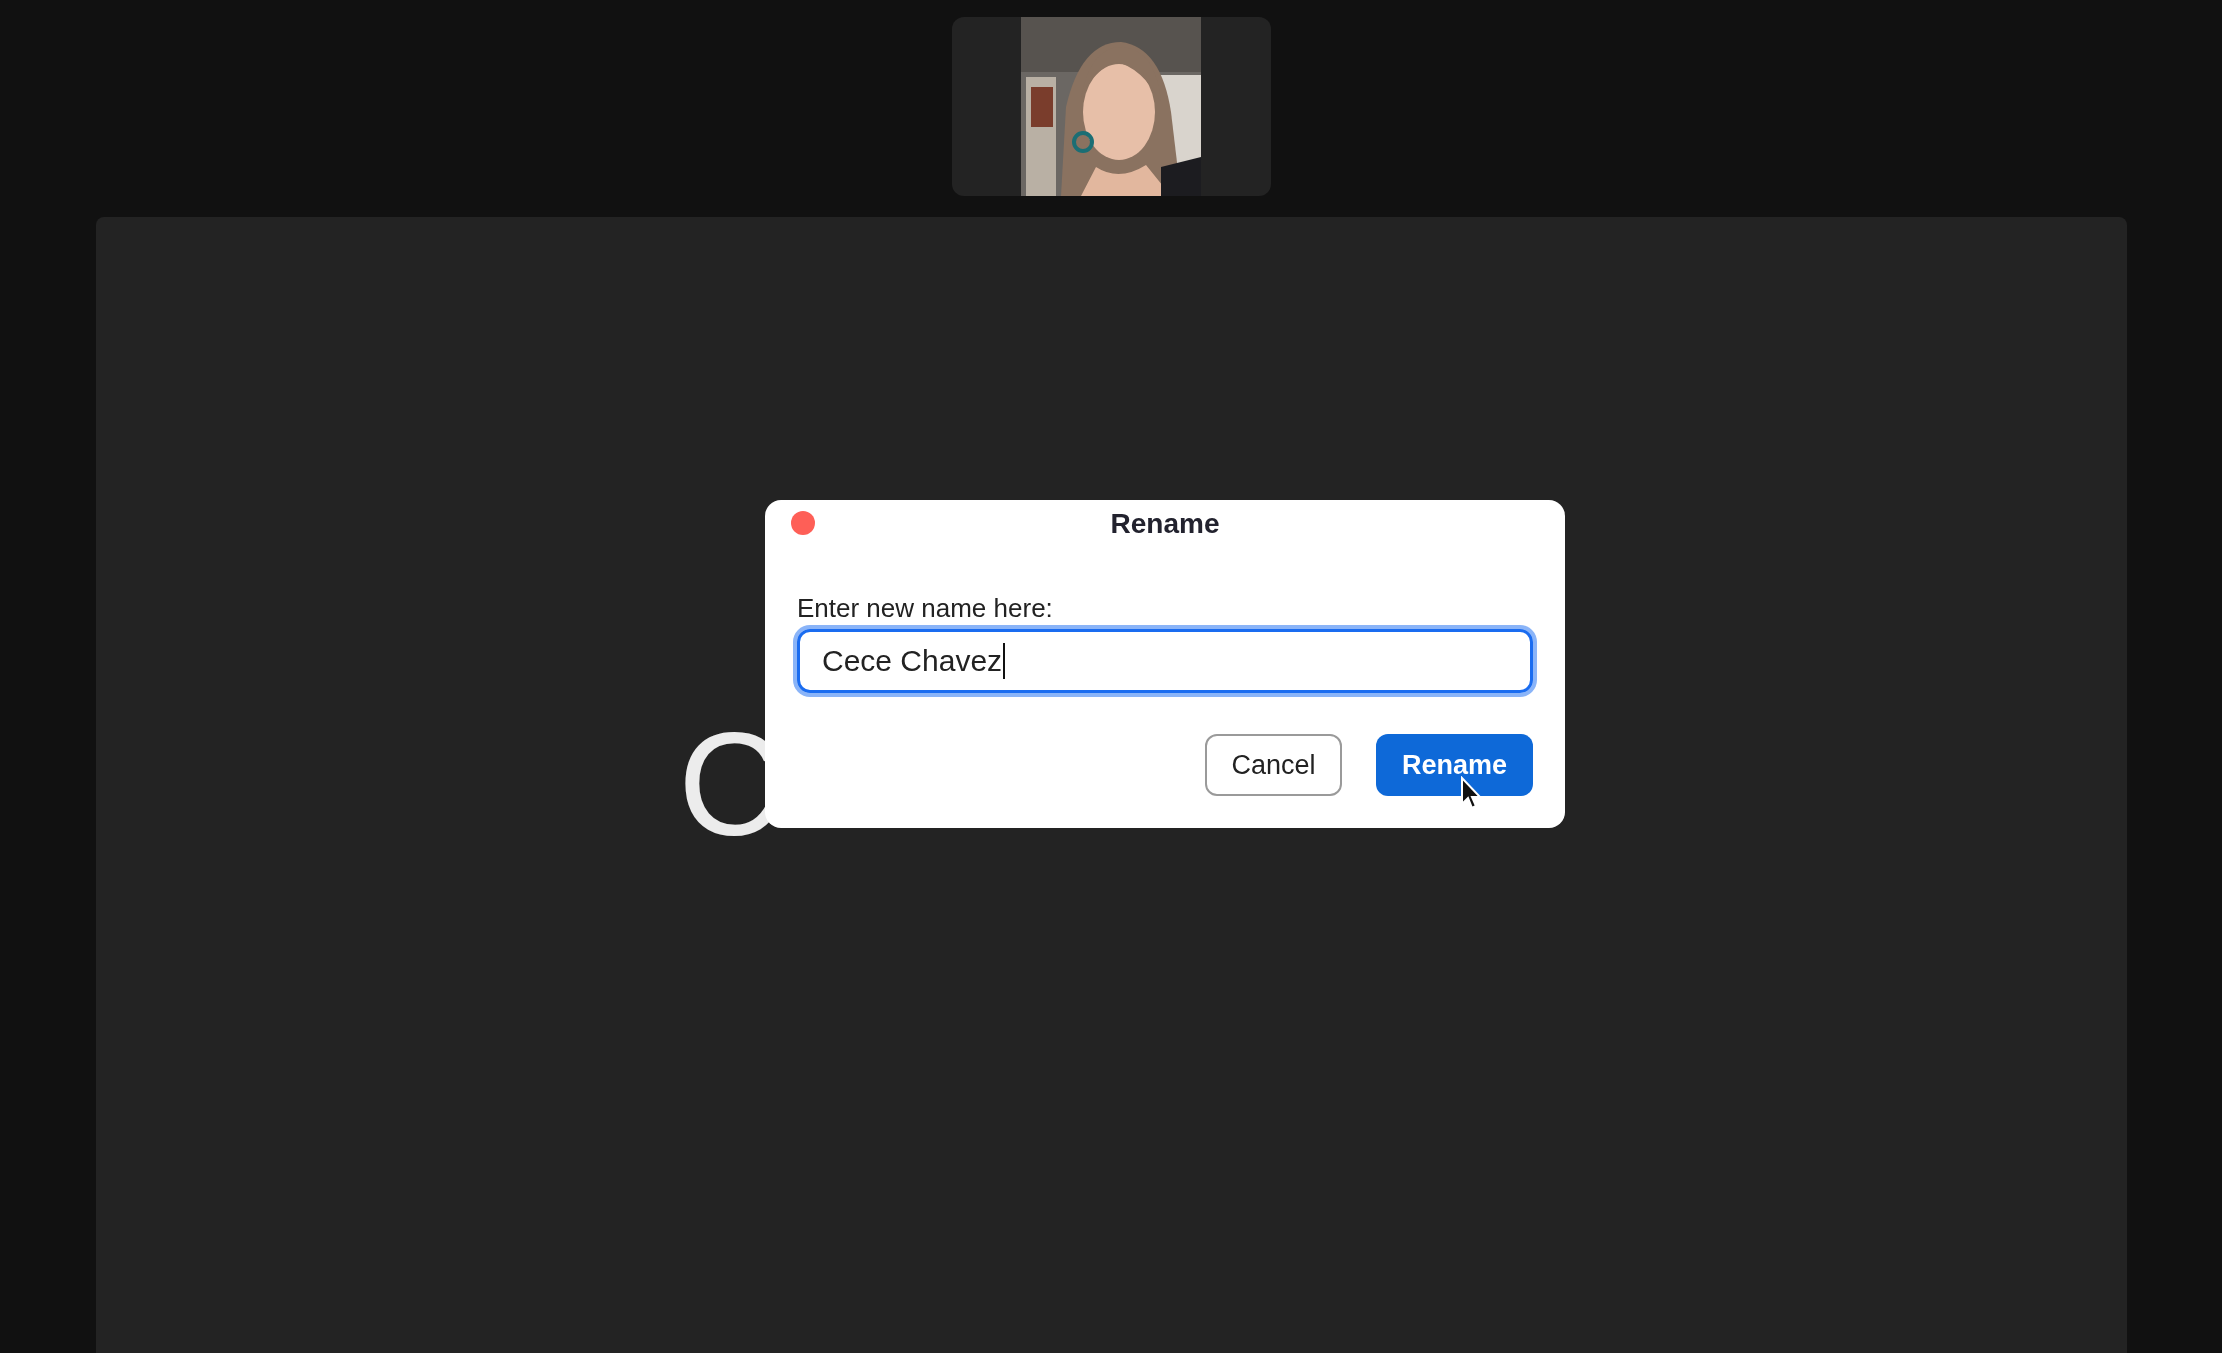 Image resolution: width=2222 pixels, height=1353 pixels. Describe the element at coordinates (1165, 524) in the screenshot. I see `dialog-title: Rename` at that location.